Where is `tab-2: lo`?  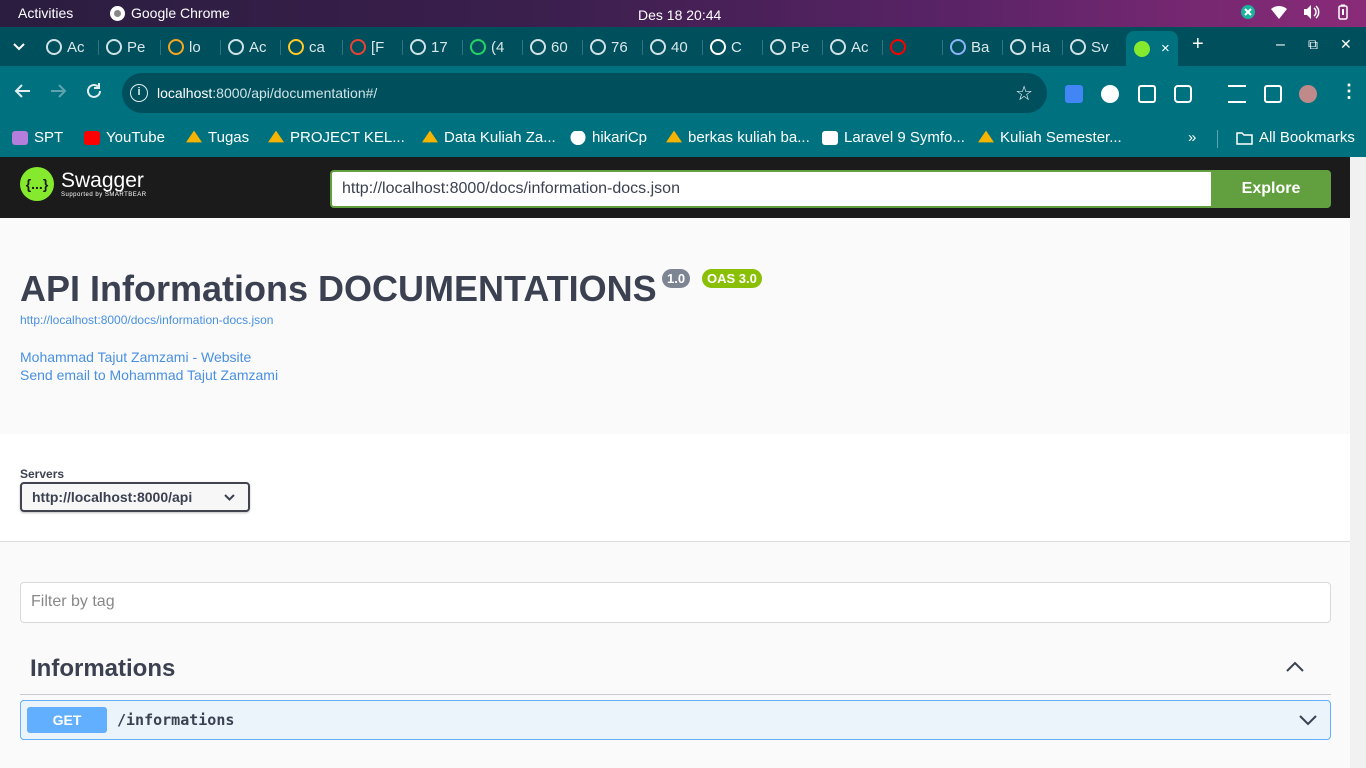
tab-2: lo is located at coordinates (194, 47).